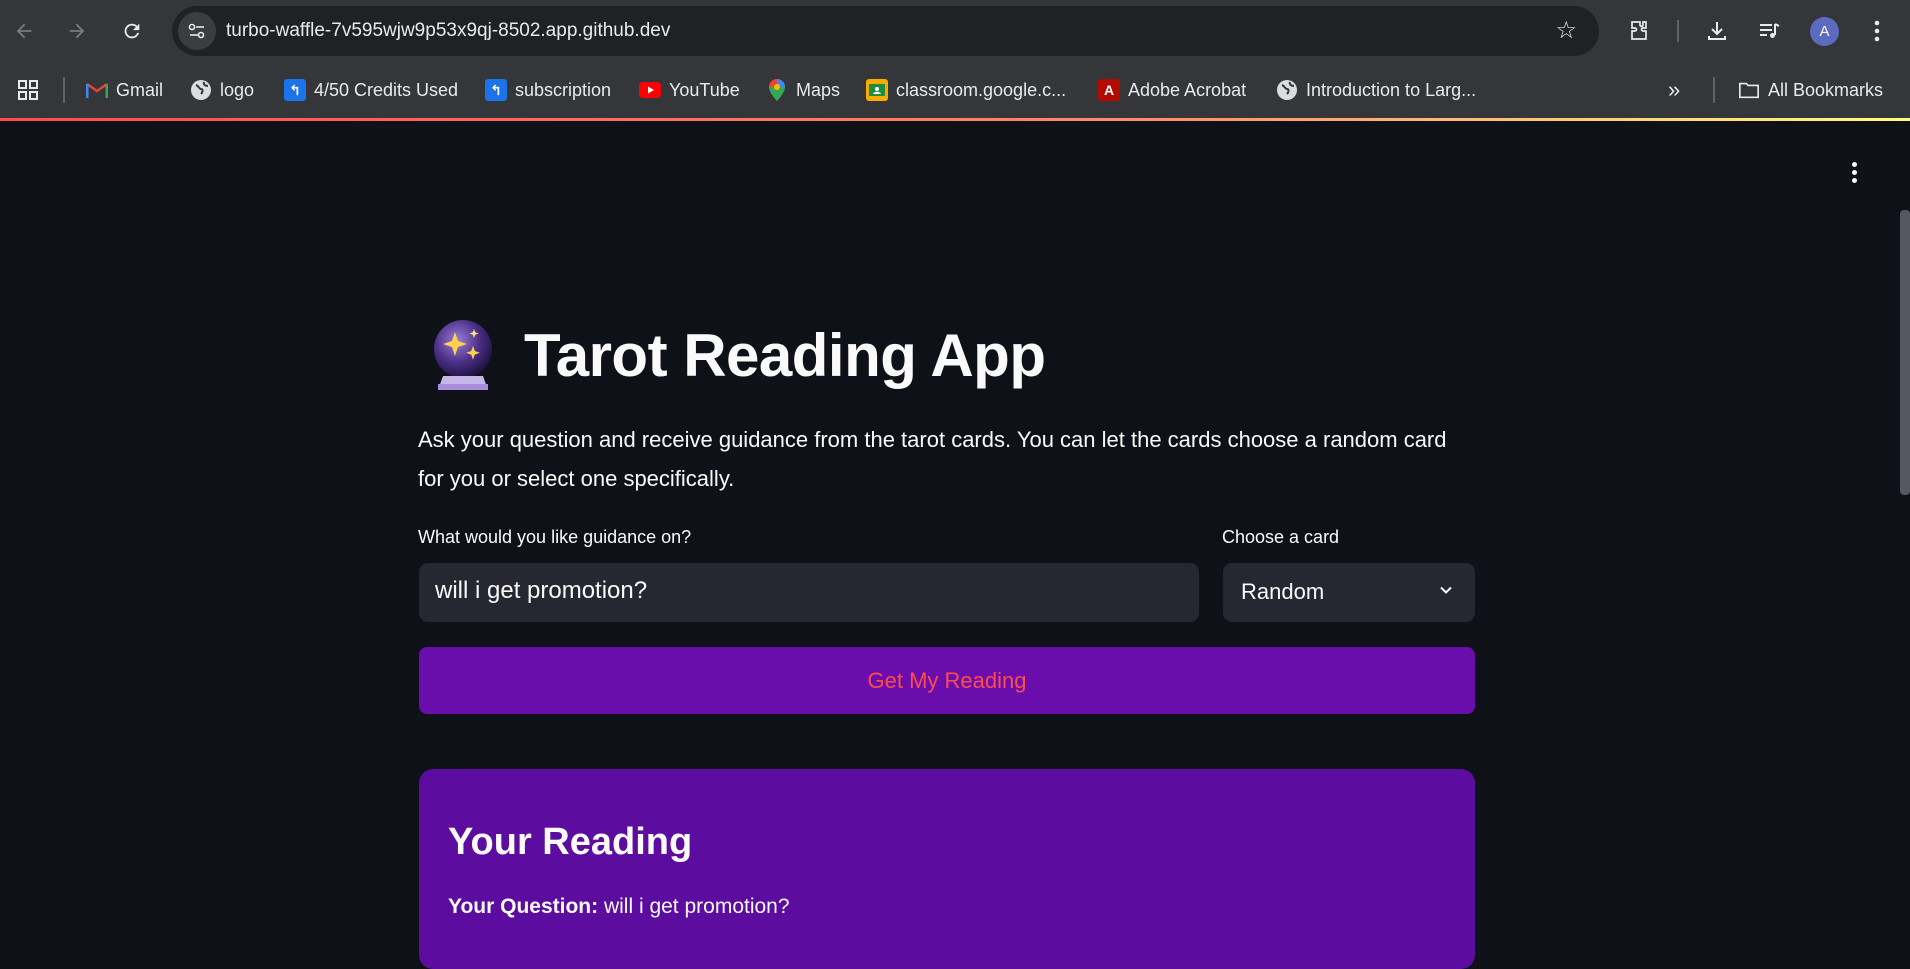  I want to click on bookmarks-overflow-icon: », so click(1674, 90).